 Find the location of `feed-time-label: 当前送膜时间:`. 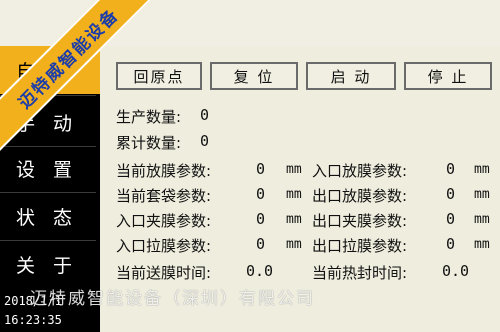

feed-time-label: 当前送膜时间: is located at coordinates (164, 273).